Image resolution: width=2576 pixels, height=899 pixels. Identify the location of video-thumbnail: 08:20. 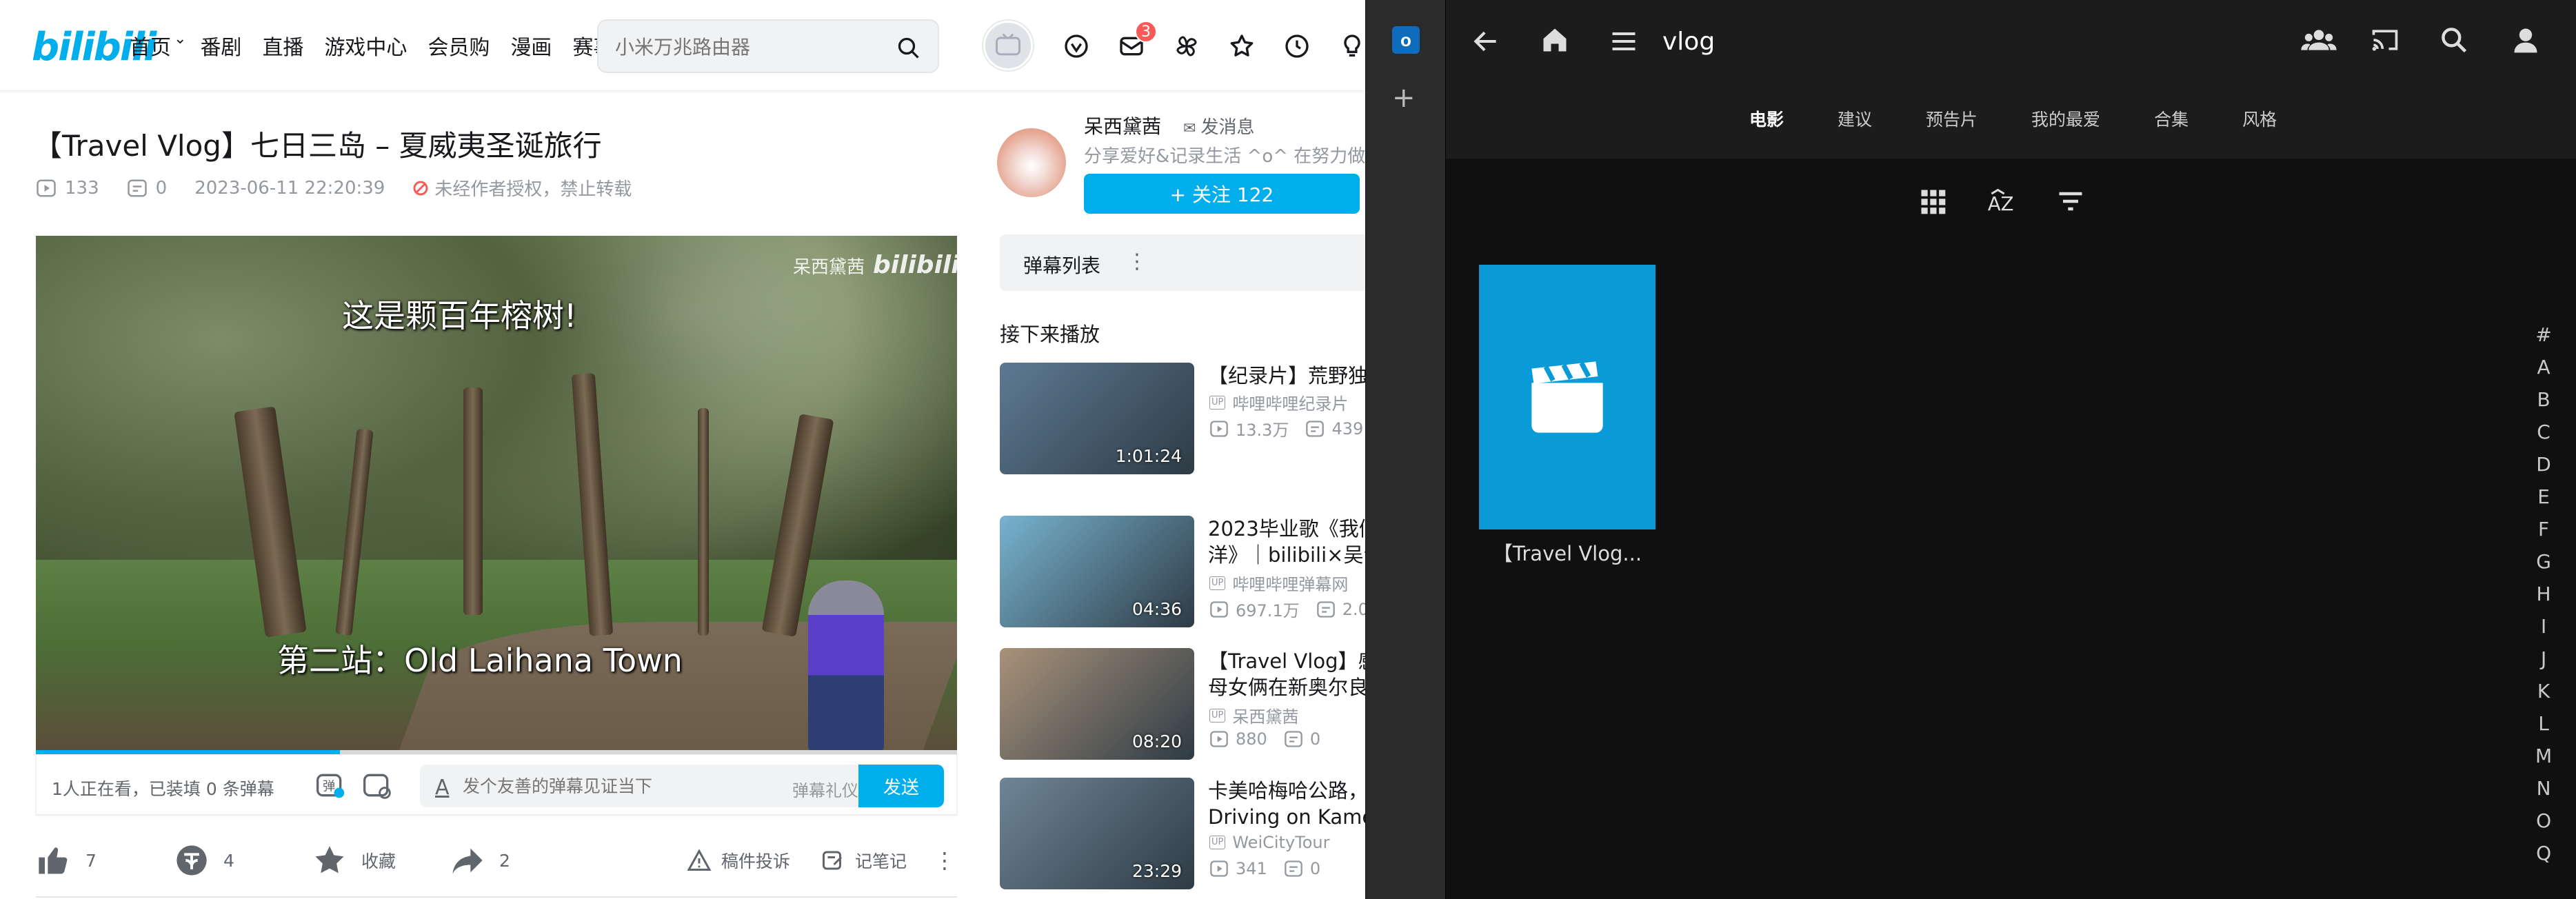
(1097, 704).